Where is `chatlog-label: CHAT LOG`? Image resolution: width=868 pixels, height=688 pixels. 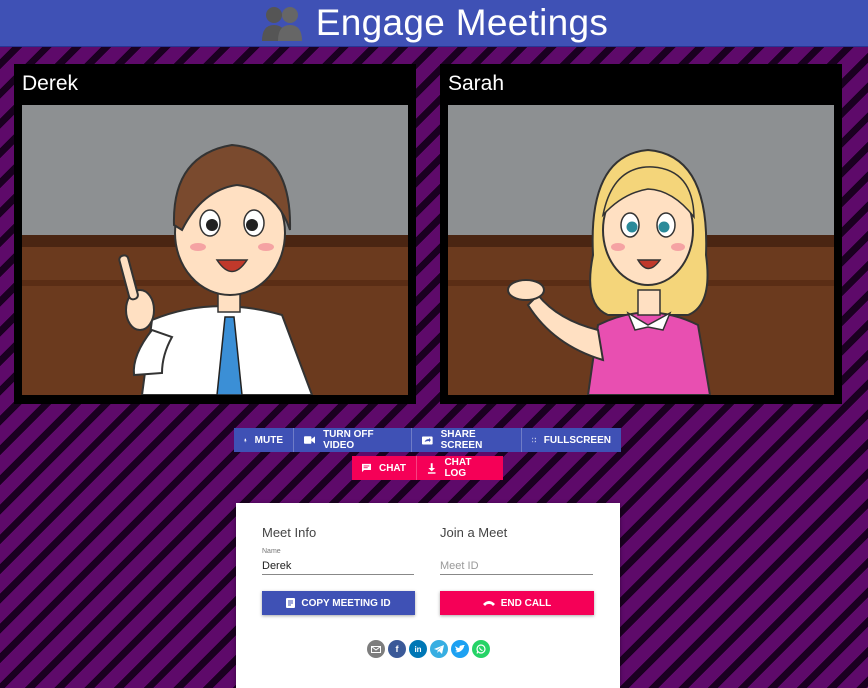 chatlog-label: CHAT LOG is located at coordinates (458, 468).